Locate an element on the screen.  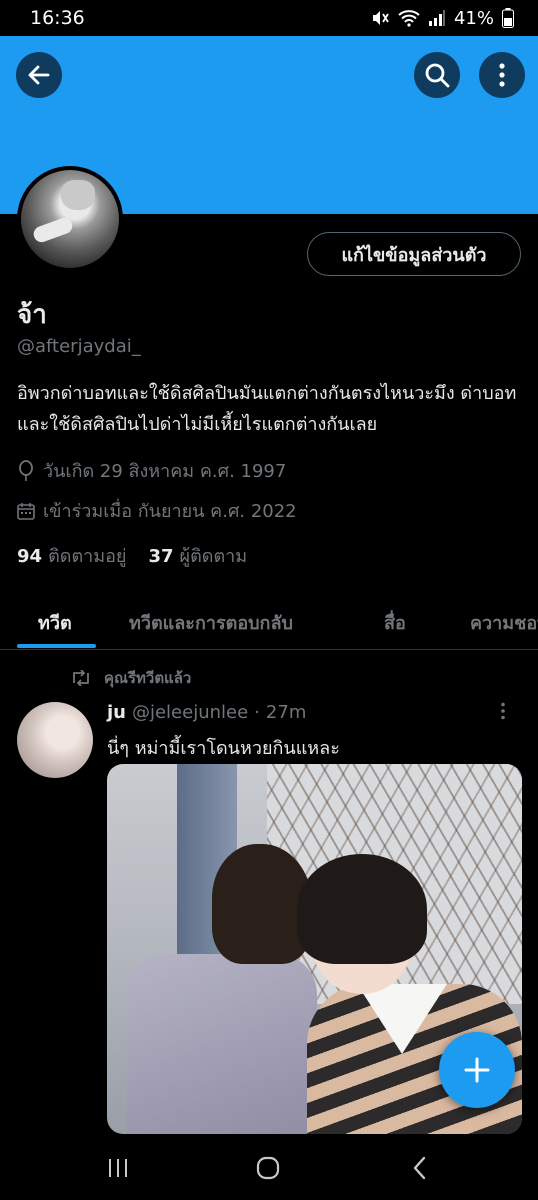
compose-tweet-button is located at coordinates (477, 1070).